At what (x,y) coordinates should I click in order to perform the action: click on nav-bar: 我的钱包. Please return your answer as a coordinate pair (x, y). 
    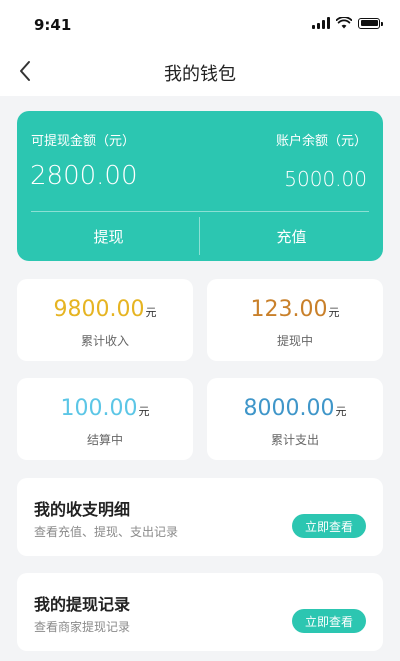
    Looking at the image, I should click on (200, 71).